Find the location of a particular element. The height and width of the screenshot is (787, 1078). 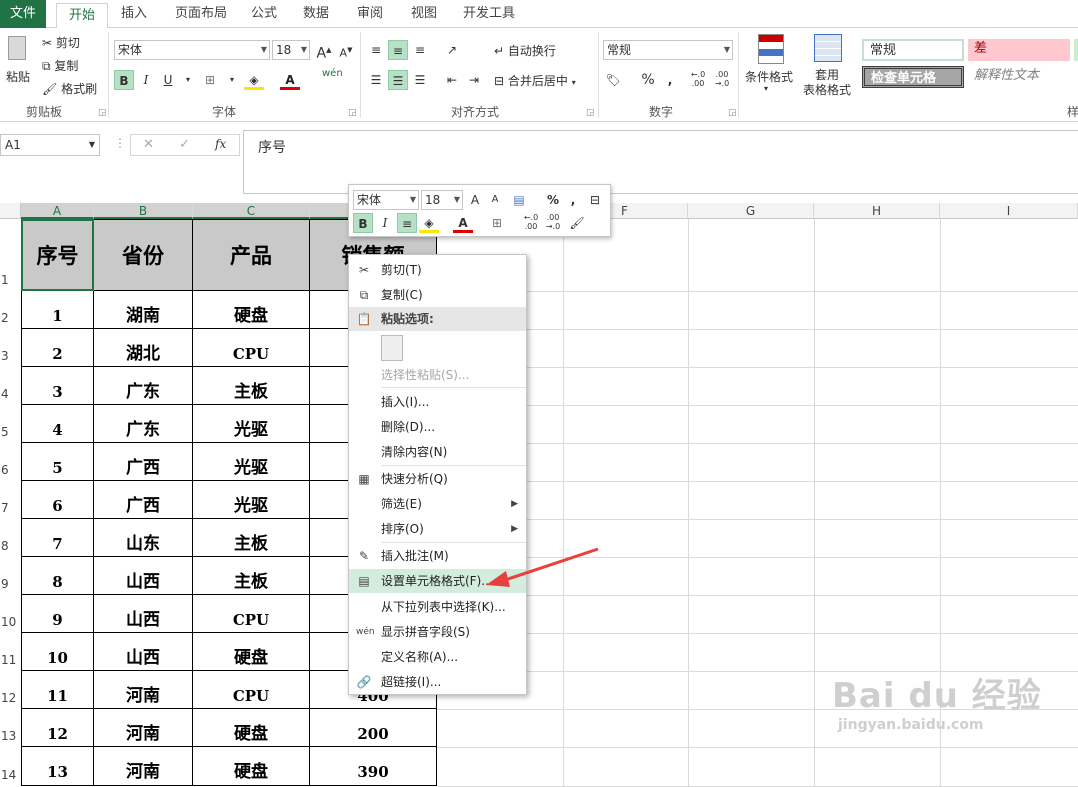

row-header-11: 11 is located at coordinates (10, 660).